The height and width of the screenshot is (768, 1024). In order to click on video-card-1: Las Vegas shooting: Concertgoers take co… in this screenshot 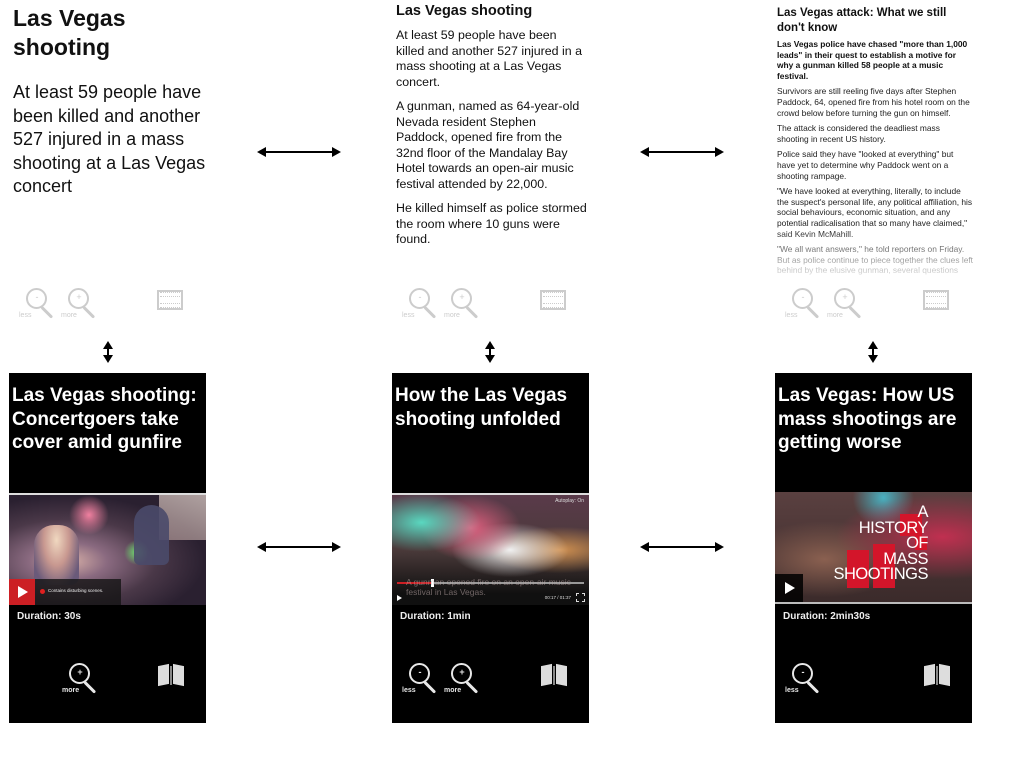, I will do `click(107, 548)`.